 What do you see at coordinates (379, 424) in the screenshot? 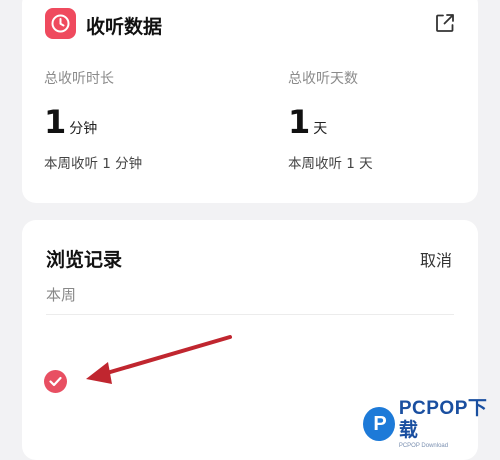
I see `pcpop-logo-icon: P` at bounding box center [379, 424].